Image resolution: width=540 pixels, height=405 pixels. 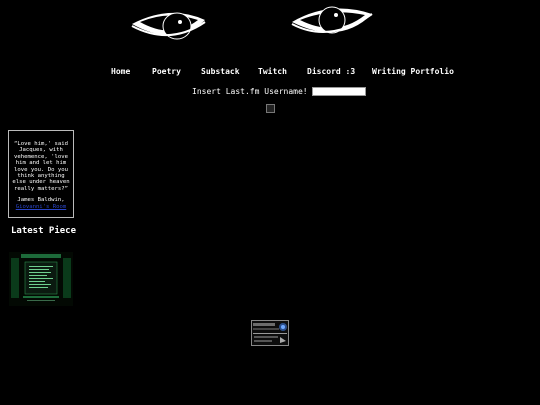 I want to click on left-eye-icon, so click(x=168, y=26).